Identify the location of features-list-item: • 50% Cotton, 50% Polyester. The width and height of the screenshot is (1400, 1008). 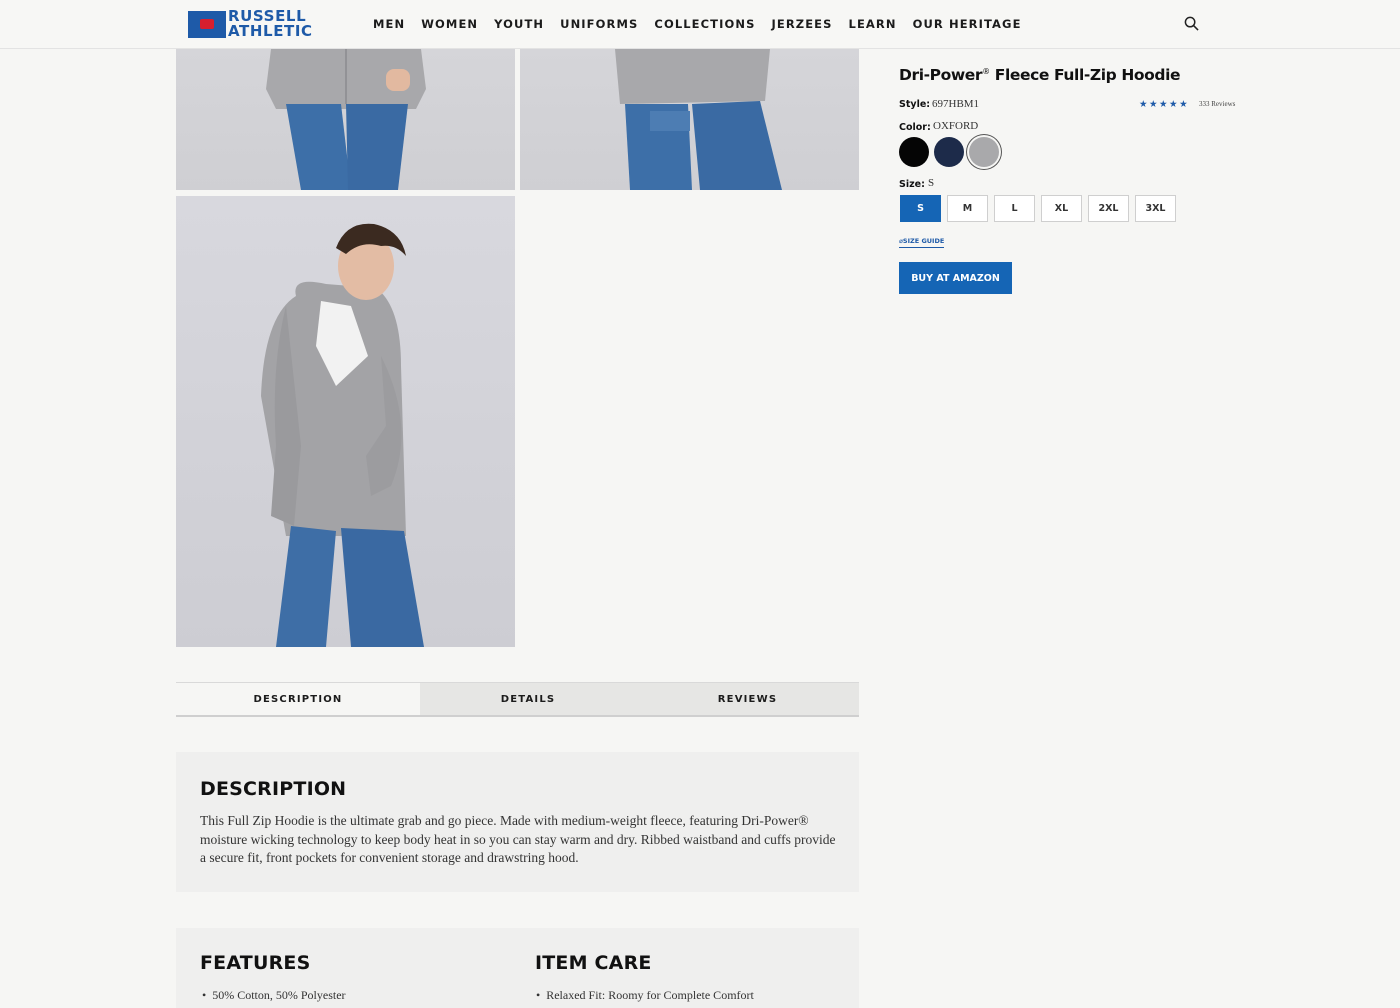
(274, 995).